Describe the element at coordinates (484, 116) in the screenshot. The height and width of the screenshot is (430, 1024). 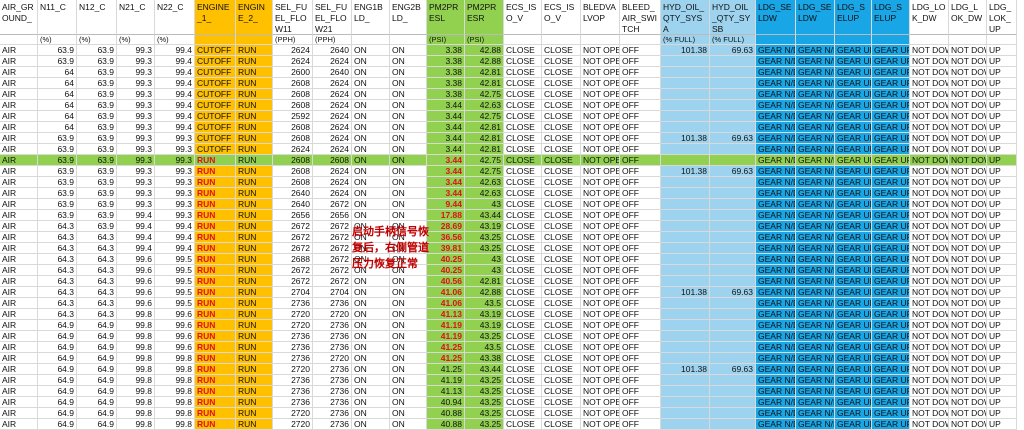
I see `table-cell: 42.75` at that location.